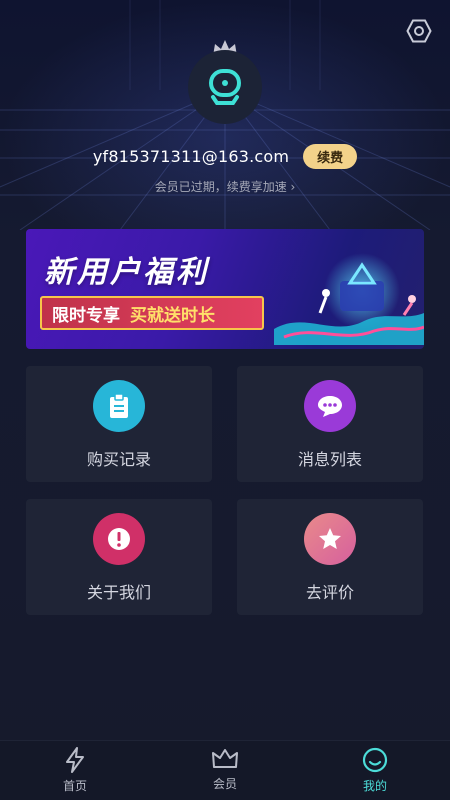 The image size is (450, 800). What do you see at coordinates (374, 786) in the screenshot?
I see `tab-label: 我的` at bounding box center [374, 786].